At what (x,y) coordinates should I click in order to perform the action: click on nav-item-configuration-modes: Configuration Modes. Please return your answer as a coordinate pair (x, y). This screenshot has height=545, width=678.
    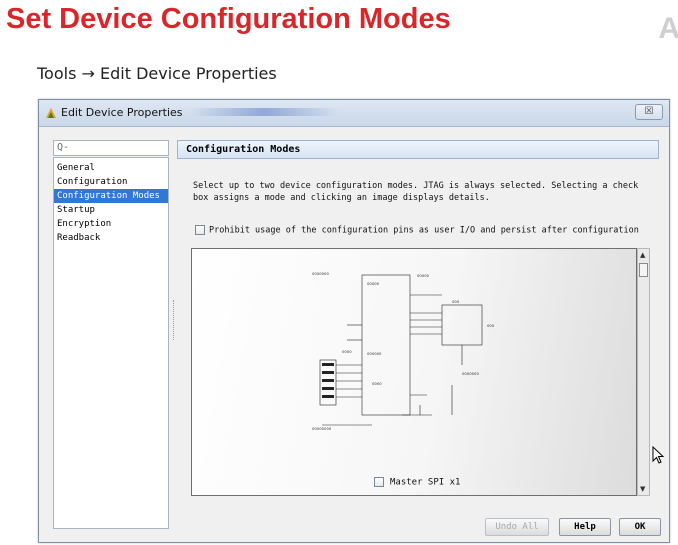
    Looking at the image, I should click on (111, 196).